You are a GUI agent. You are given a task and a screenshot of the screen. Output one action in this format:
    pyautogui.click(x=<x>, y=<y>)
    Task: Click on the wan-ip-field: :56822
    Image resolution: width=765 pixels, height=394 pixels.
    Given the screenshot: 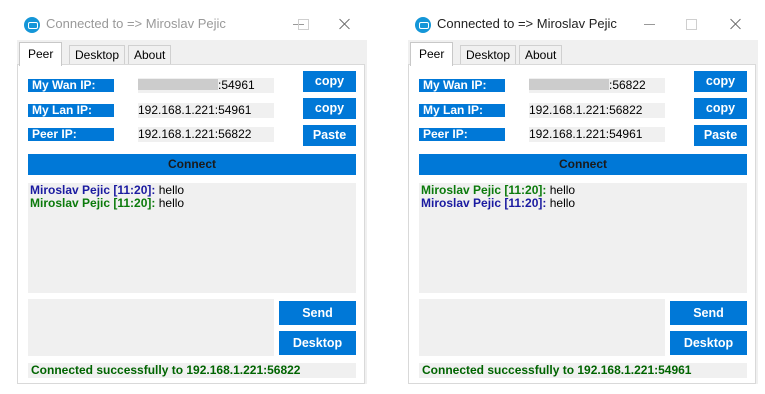 What is the action you would take?
    pyautogui.click(x=597, y=85)
    